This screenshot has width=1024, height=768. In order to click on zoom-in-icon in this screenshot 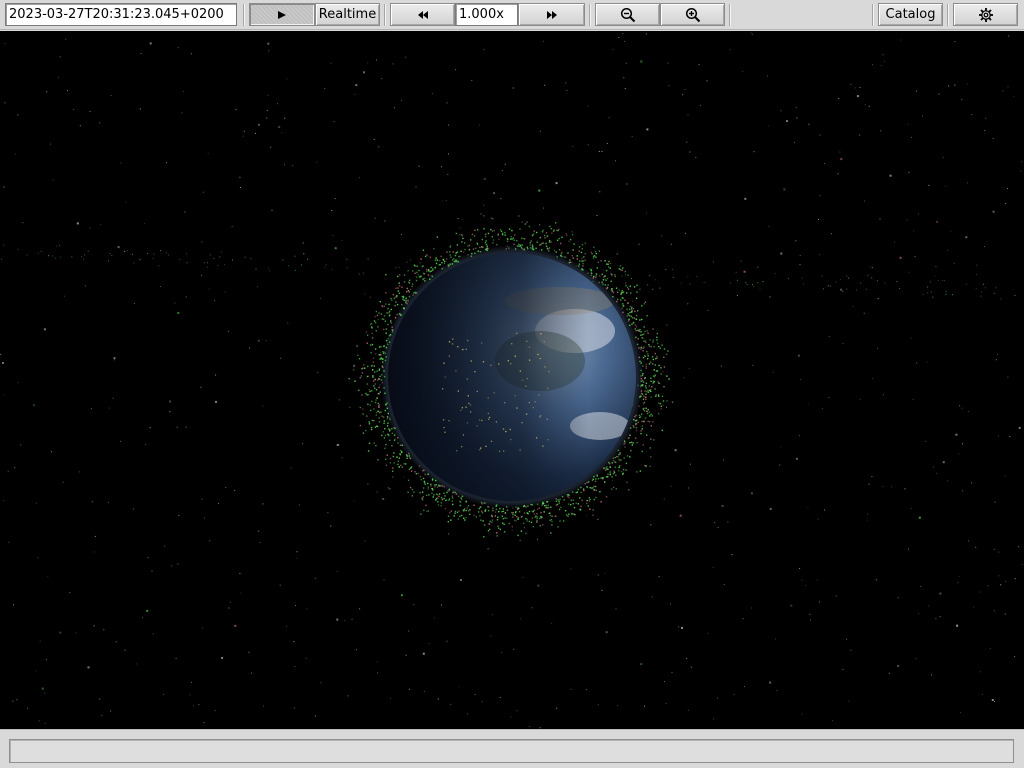, I will do `click(693, 15)`.